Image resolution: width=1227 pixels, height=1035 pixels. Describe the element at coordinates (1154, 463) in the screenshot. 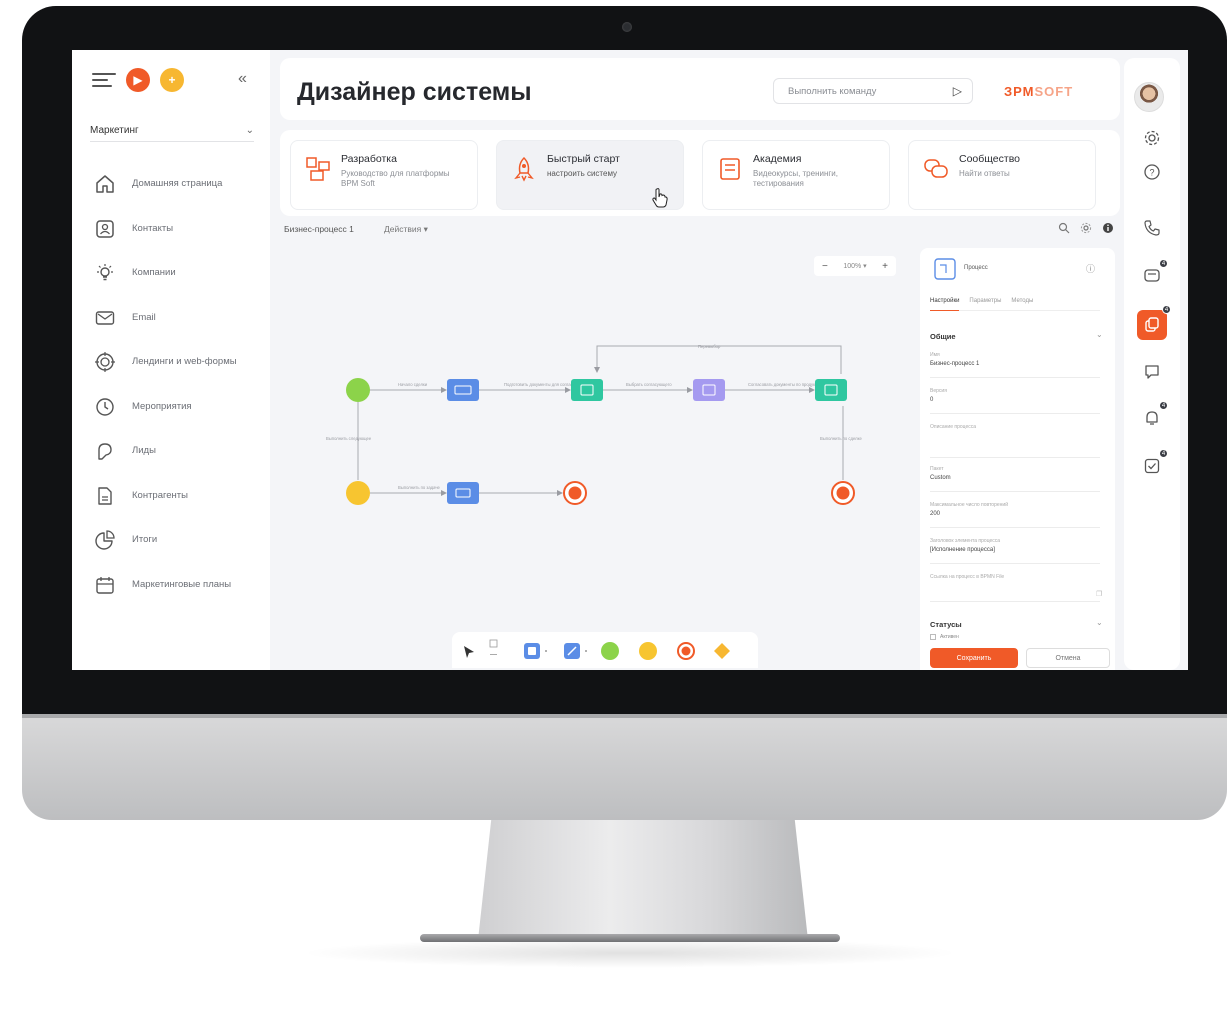

I see `tasks-checkbox-icon: 4` at that location.